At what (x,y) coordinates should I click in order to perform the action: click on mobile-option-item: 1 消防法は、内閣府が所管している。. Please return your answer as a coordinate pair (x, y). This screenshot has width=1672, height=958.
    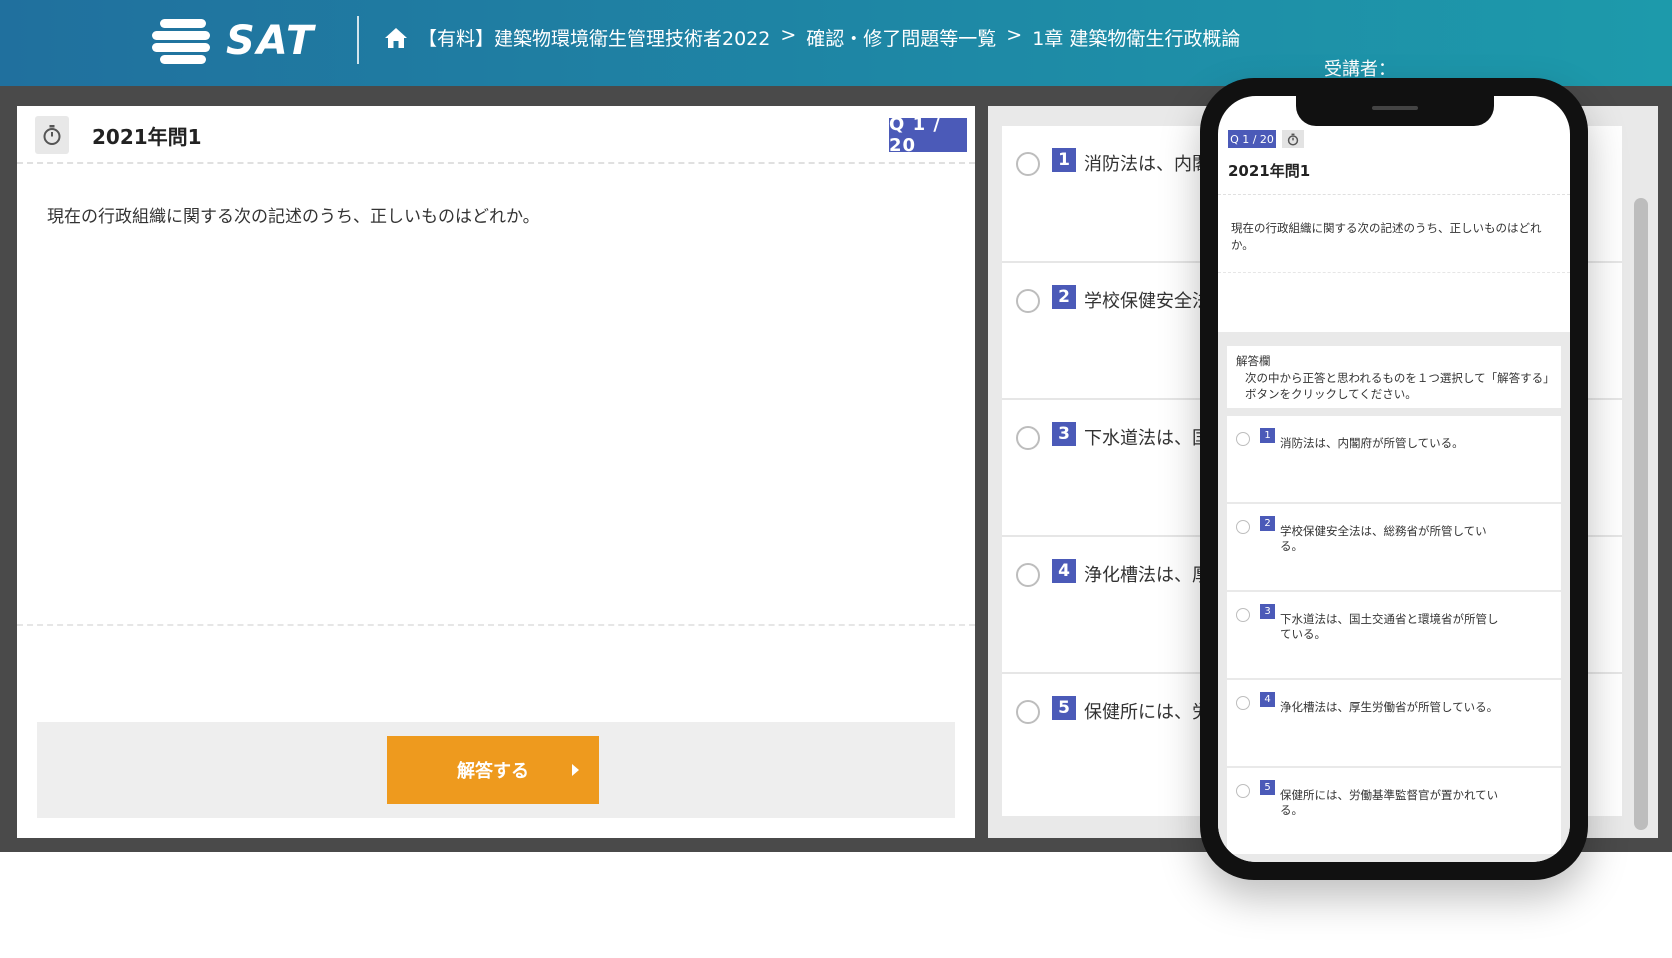
    Looking at the image, I should click on (1394, 459).